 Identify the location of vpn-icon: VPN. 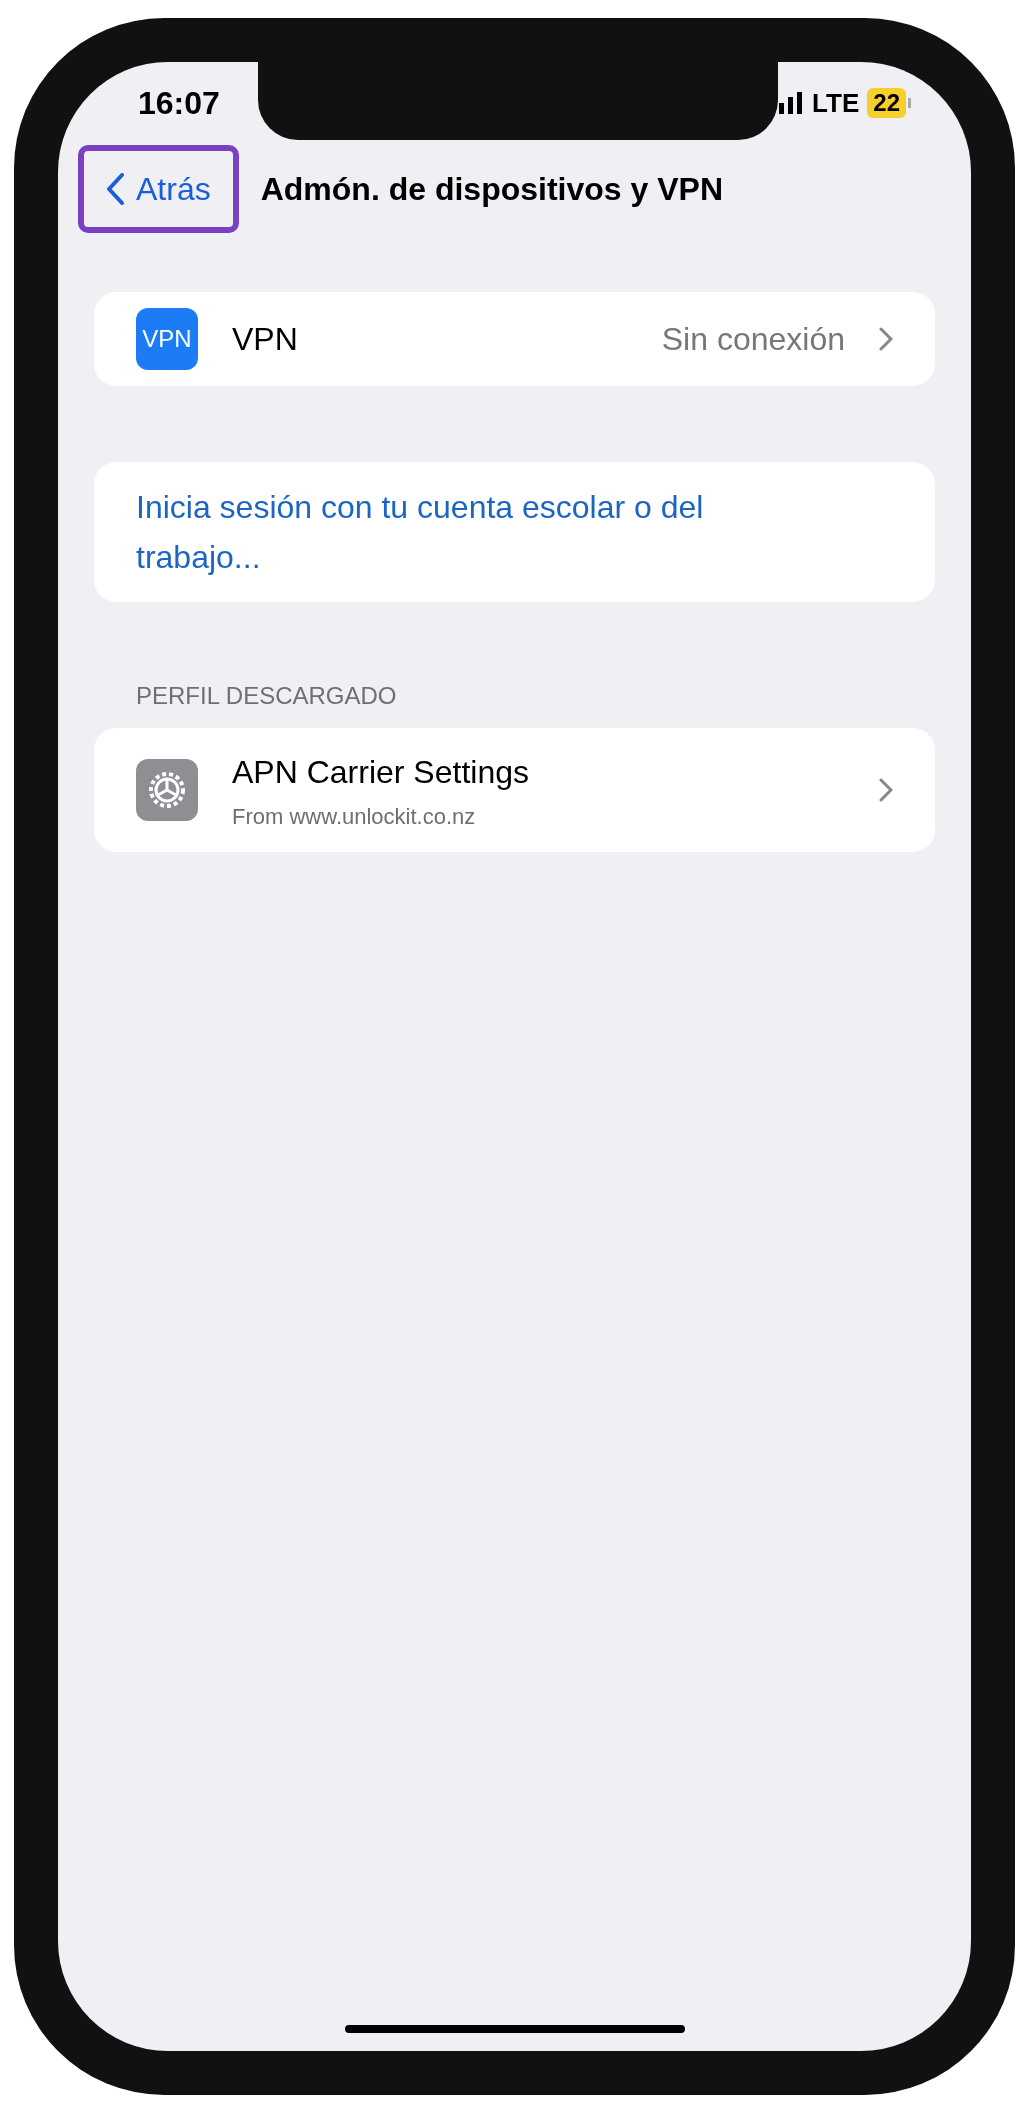
(167, 339).